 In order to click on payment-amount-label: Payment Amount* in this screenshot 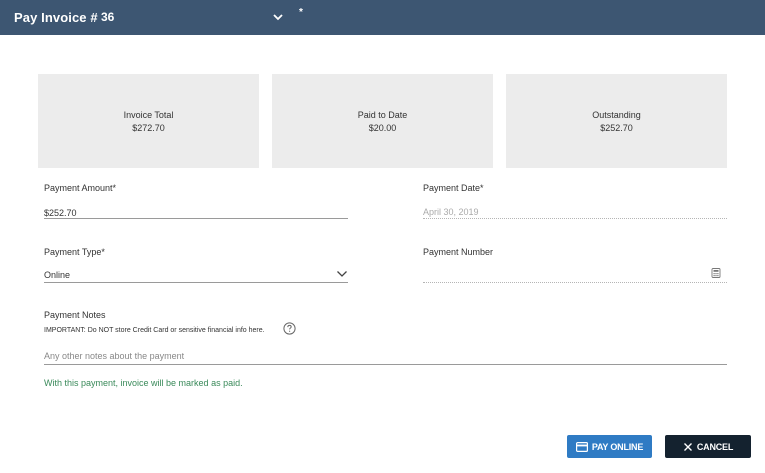, I will do `click(80, 188)`.